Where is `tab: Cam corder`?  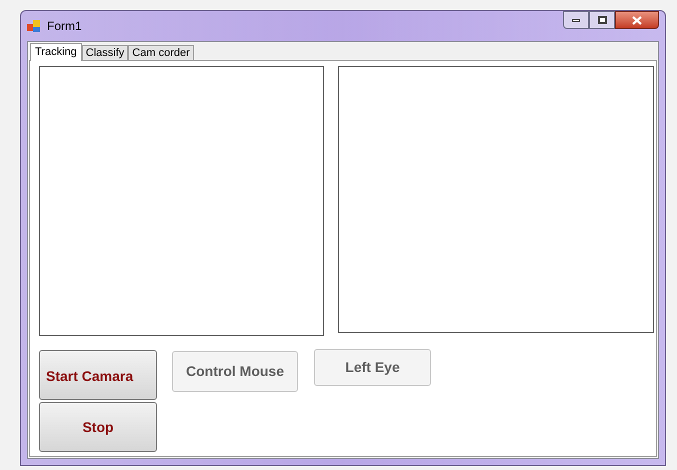
tab: Cam corder is located at coordinates (161, 52).